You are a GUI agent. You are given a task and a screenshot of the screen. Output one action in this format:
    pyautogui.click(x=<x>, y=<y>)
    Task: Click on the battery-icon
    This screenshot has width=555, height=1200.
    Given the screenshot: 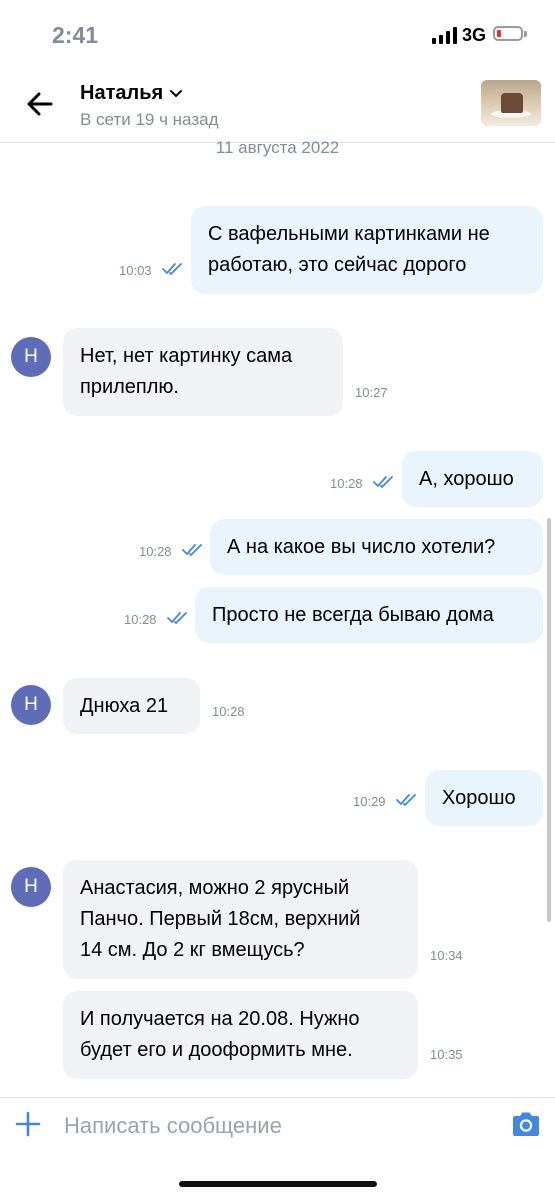 What is the action you would take?
    pyautogui.click(x=510, y=33)
    